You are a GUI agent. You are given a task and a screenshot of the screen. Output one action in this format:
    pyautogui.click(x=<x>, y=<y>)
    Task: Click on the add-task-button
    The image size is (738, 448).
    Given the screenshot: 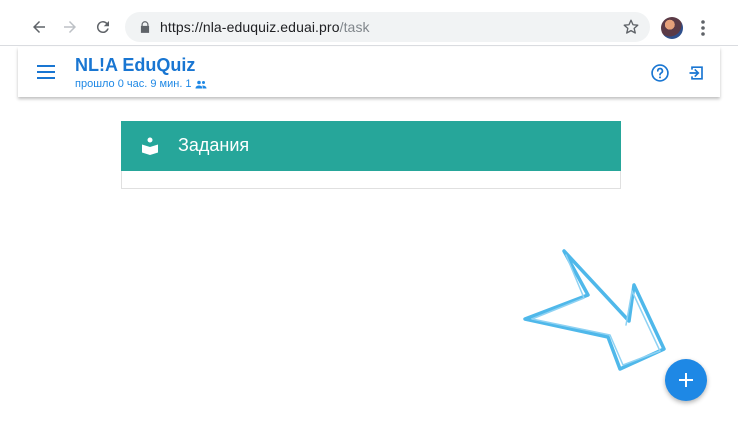 What is the action you would take?
    pyautogui.click(x=686, y=380)
    